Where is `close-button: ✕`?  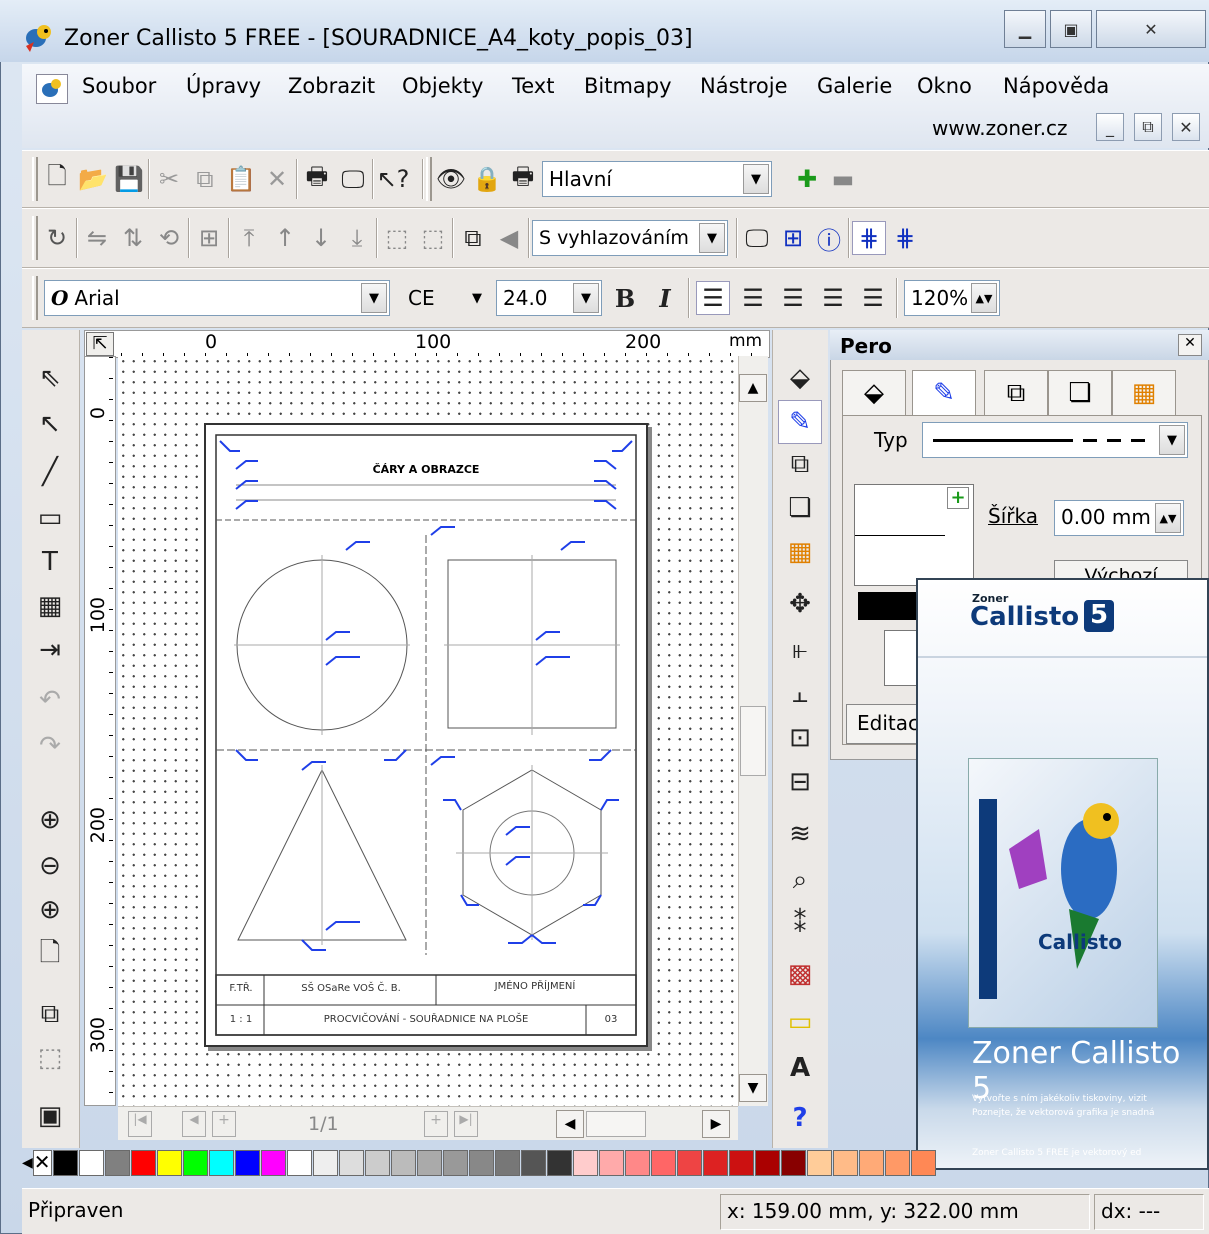
close-button: ✕ is located at coordinates (1151, 29).